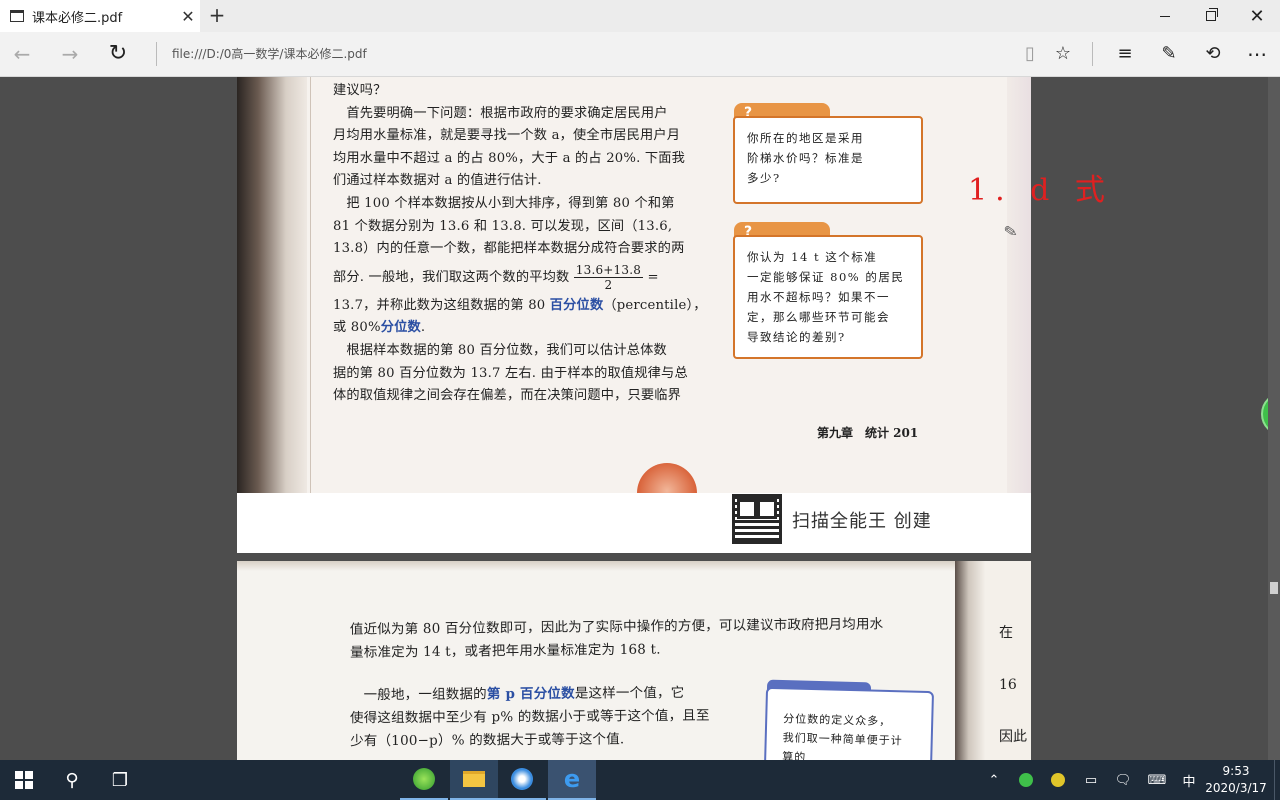 The width and height of the screenshot is (1280, 800). I want to click on minimize-button, so click(1165, 16).